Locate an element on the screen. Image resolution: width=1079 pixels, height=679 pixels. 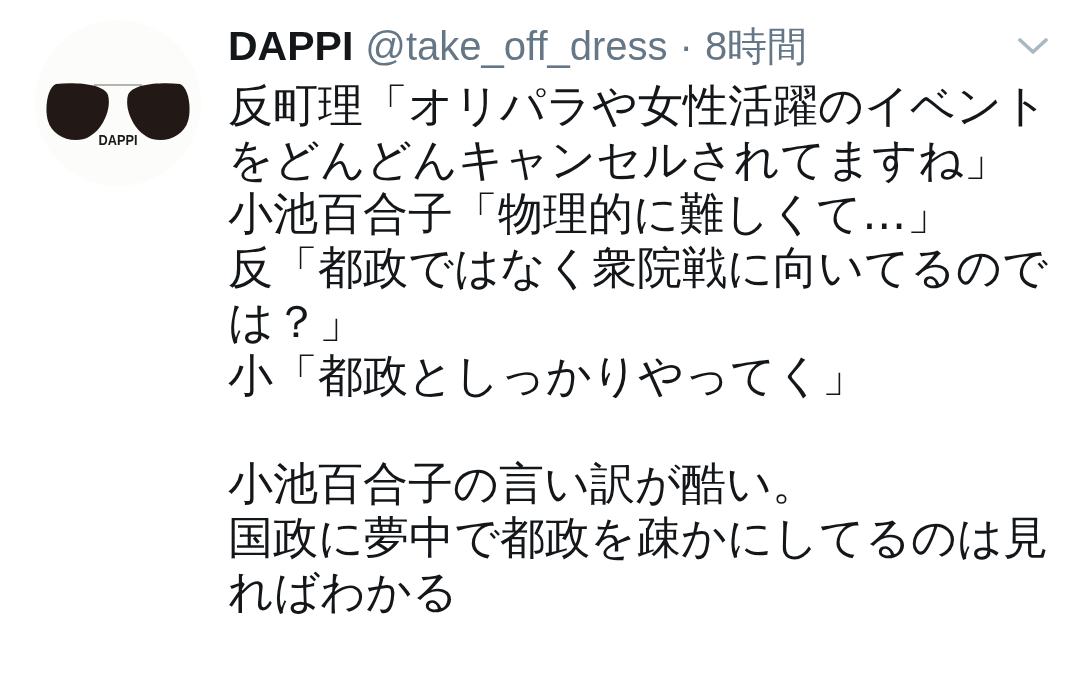
chevron-down-icon is located at coordinates (1033, 46).